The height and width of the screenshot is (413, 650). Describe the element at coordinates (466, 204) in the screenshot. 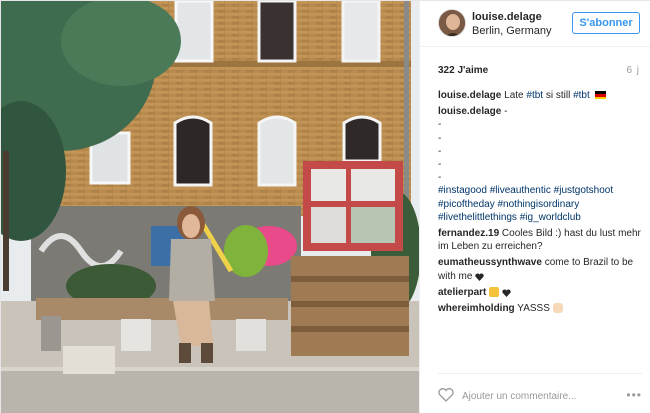

I see `hashtag: #picoftheday` at that location.